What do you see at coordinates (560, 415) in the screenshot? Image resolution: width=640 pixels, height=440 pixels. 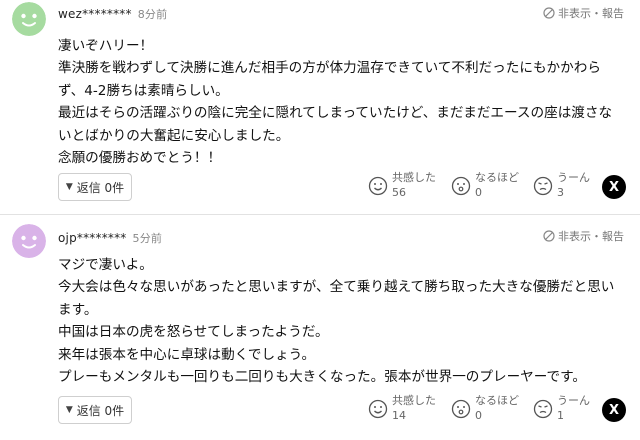 I see `reaction-count: 1` at bounding box center [560, 415].